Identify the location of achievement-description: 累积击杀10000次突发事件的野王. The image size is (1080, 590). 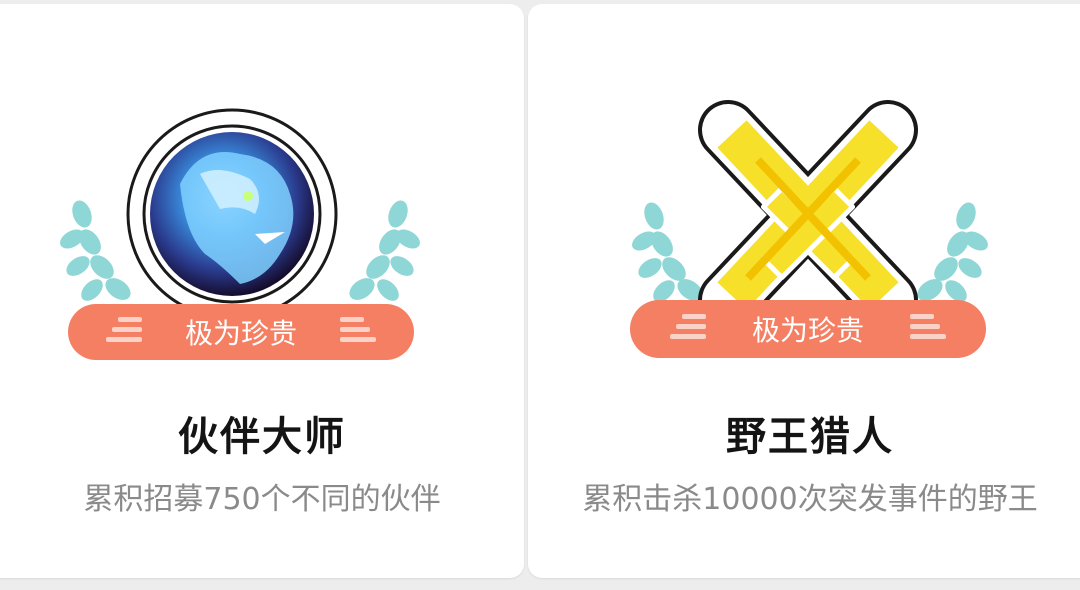
(810, 499).